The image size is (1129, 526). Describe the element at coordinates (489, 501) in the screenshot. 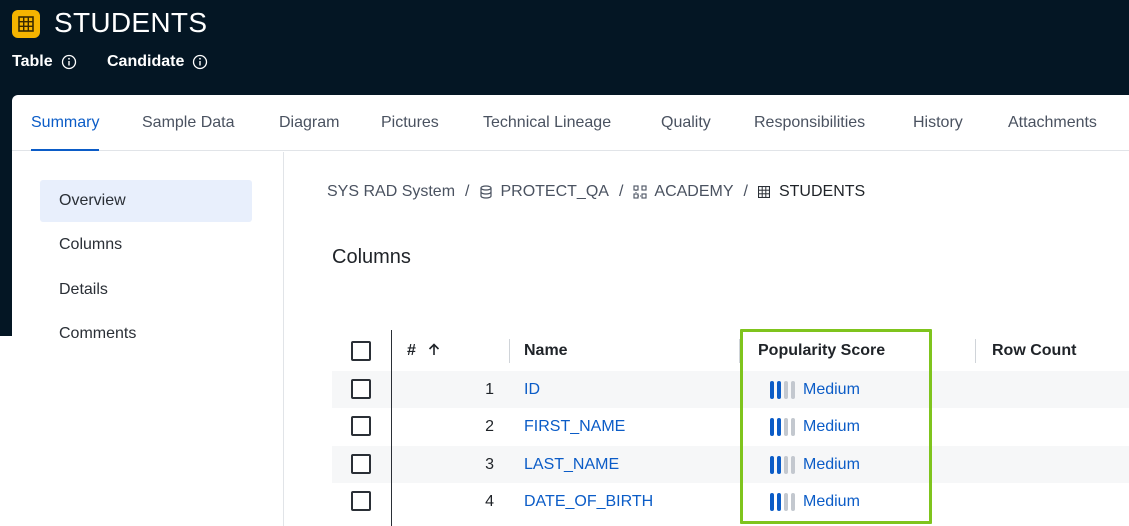

I see `row-number: 4` at that location.